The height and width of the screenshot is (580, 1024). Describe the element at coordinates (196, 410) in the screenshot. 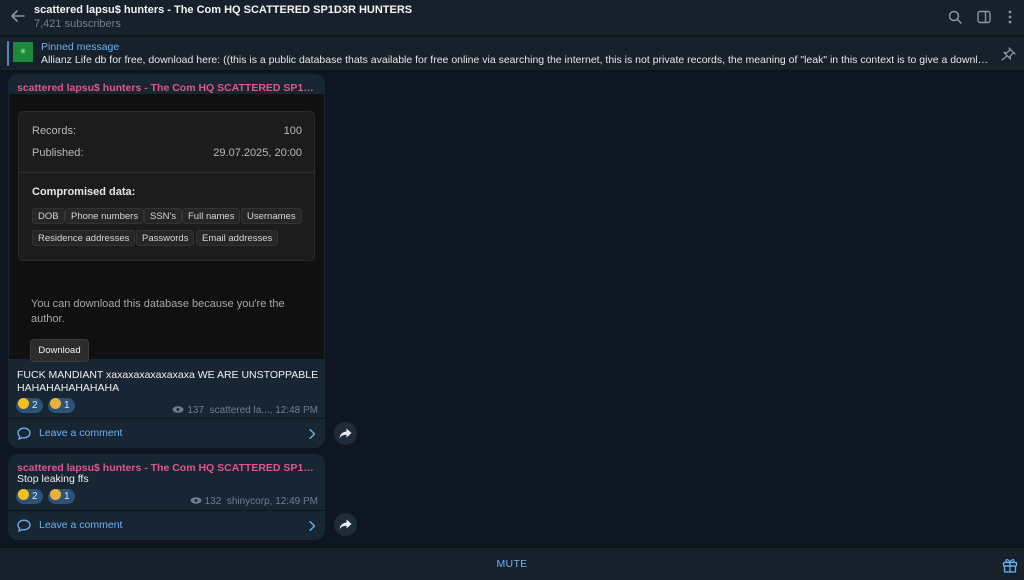

I see `view-count: 137` at that location.